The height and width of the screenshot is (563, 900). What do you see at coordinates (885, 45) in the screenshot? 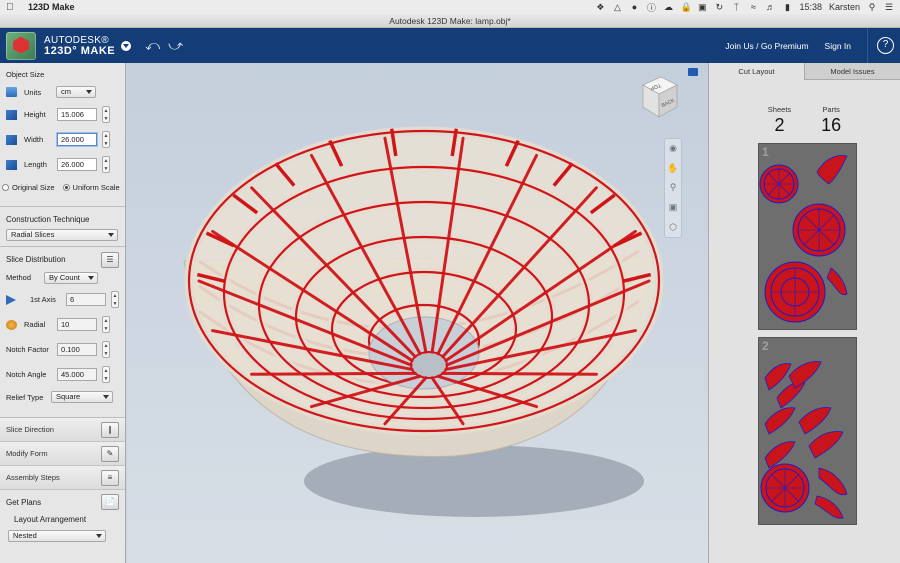
I see `help-icon: ?` at bounding box center [885, 45].